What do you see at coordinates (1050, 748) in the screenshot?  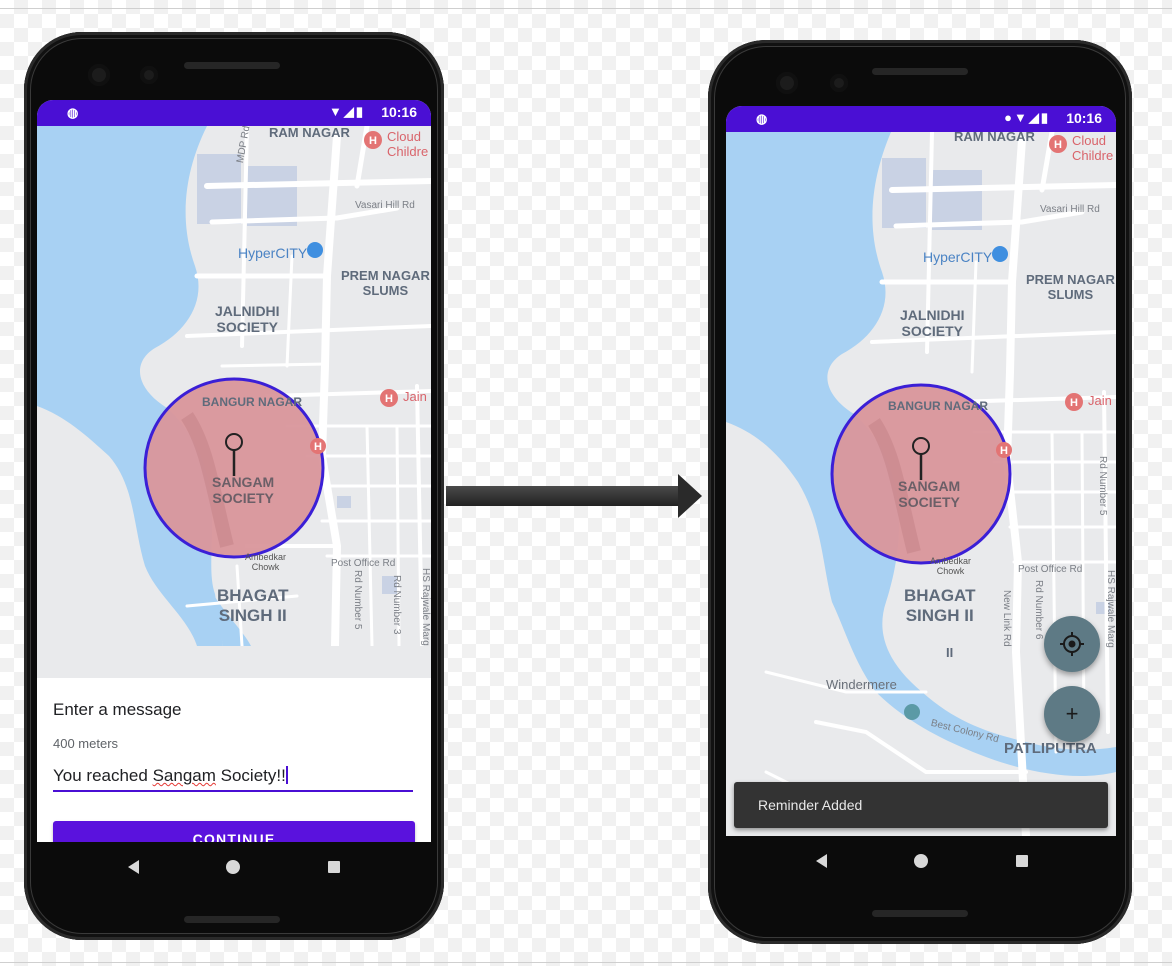 I see `label-patliputra: PATLIPUTRA` at bounding box center [1050, 748].